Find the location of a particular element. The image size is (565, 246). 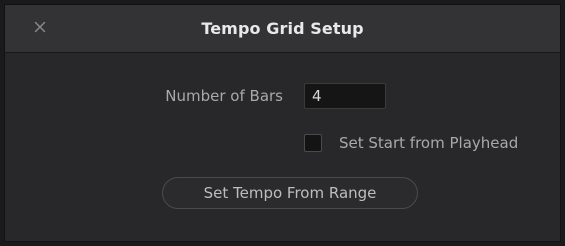

number-of-bars-input is located at coordinates (345, 96).